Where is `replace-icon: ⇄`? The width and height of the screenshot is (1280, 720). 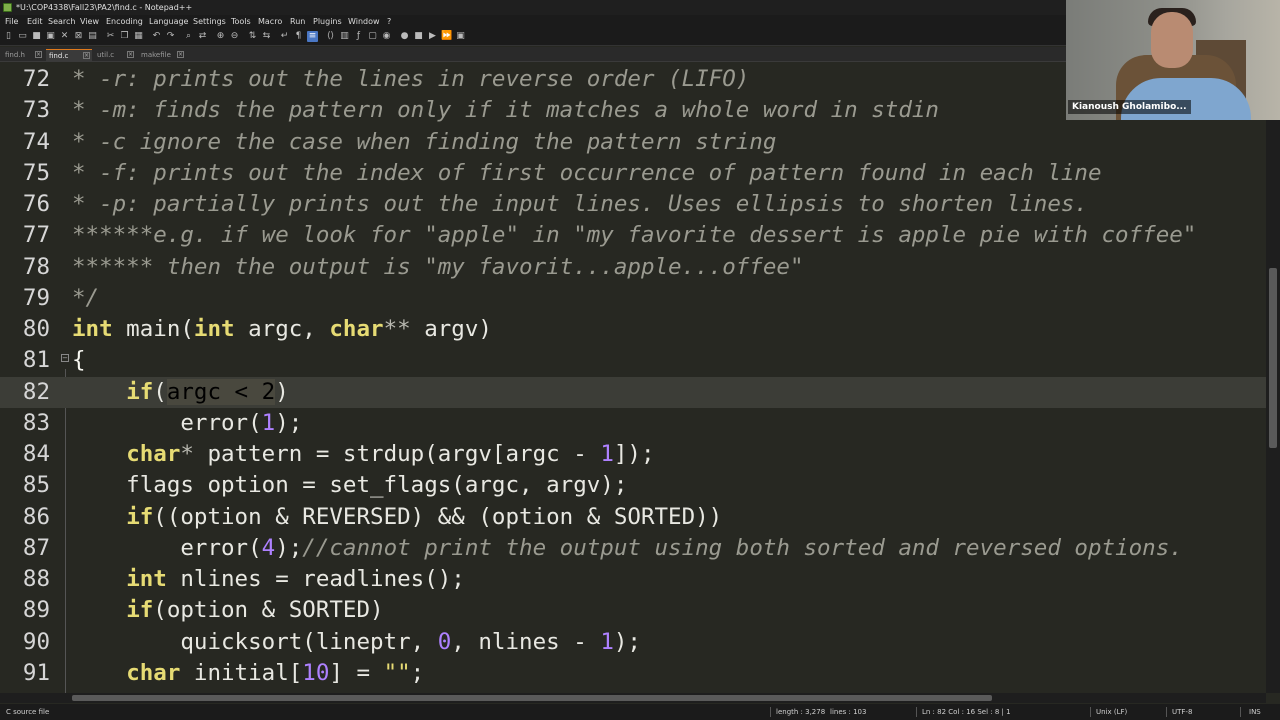
replace-icon: ⇄ is located at coordinates (202, 36).